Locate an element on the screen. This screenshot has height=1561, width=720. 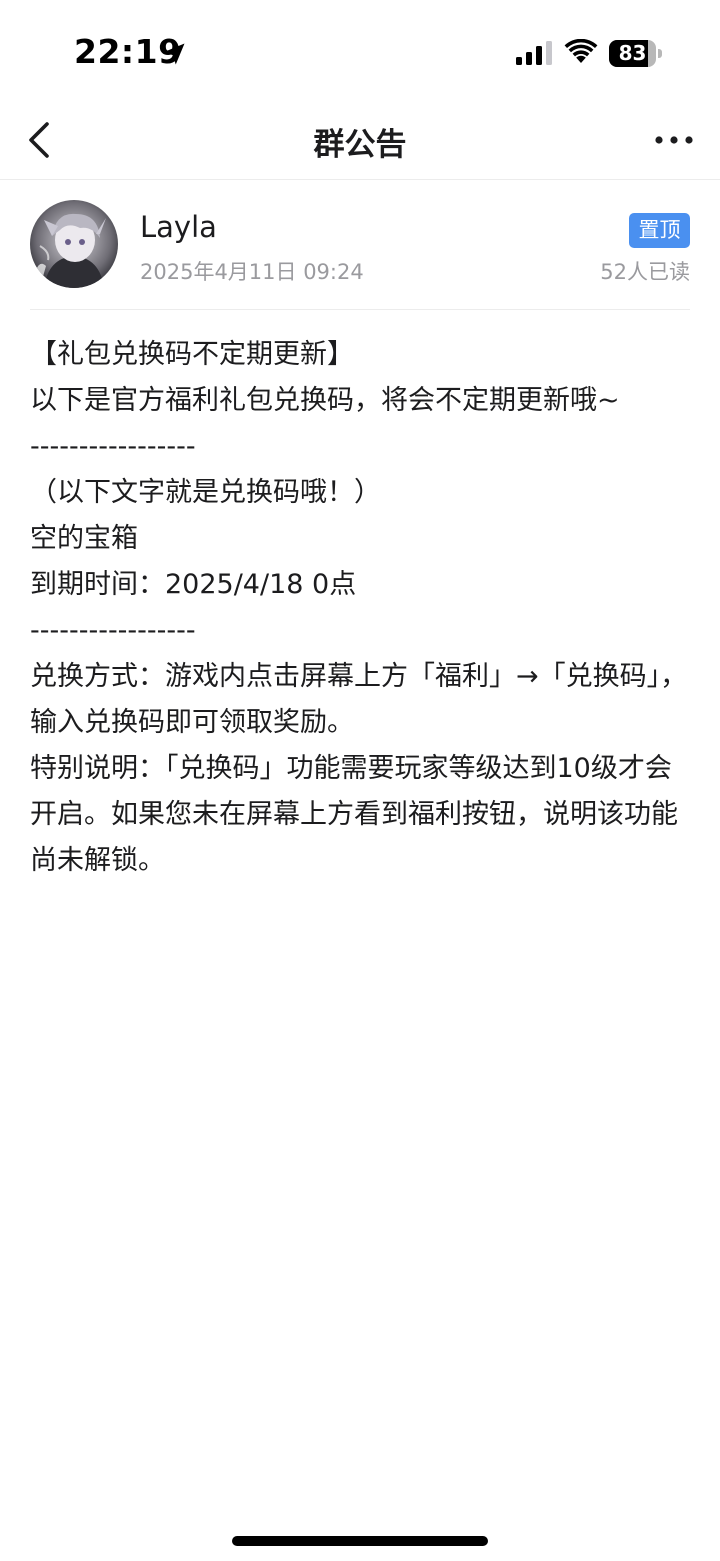
nav-bar: 群公告 is located at coordinates (360, 140).